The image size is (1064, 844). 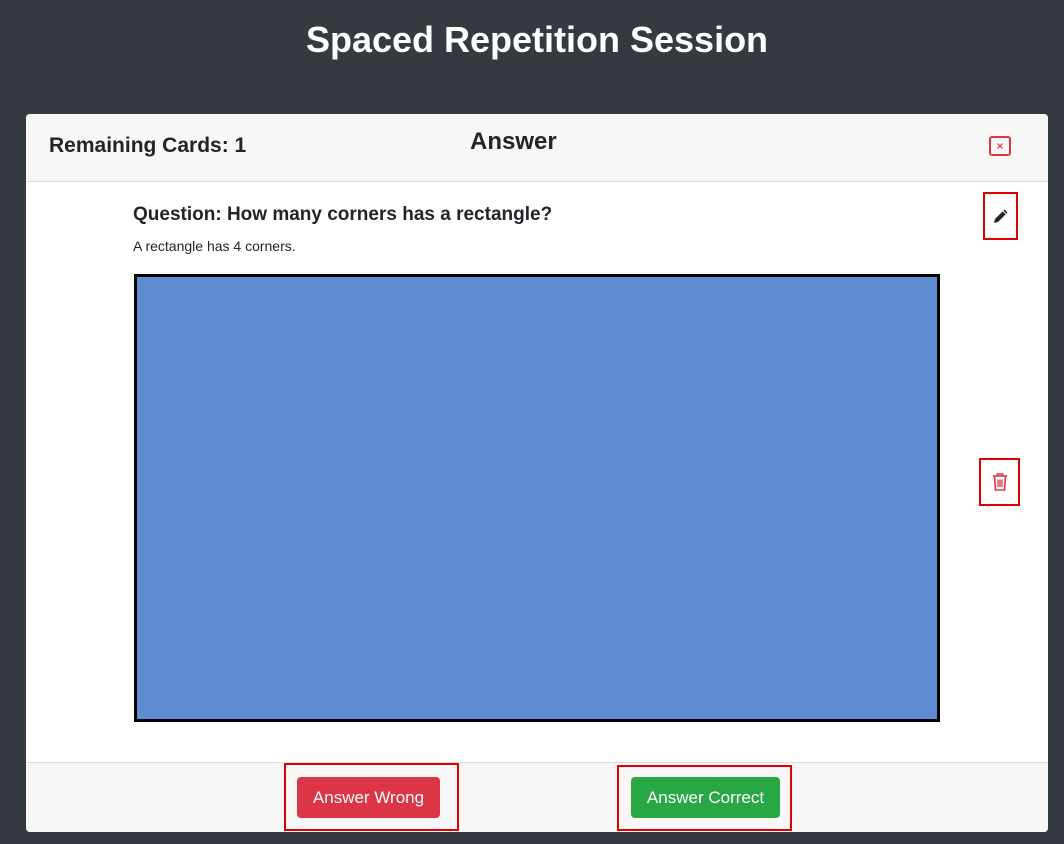 What do you see at coordinates (705, 797) in the screenshot?
I see `answer-correct-button: Answer Correct` at bounding box center [705, 797].